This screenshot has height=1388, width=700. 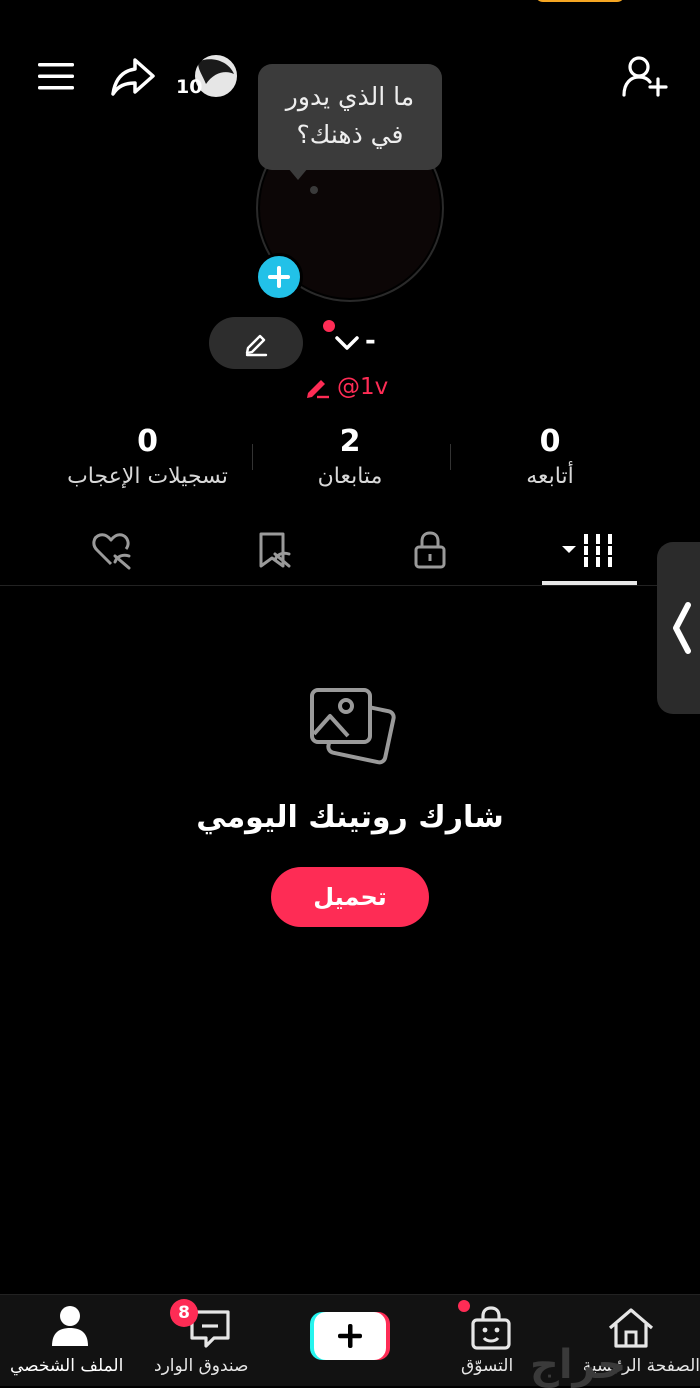 What do you see at coordinates (201, 1366) in the screenshot?
I see `nav-inbox-label: صندوق الوارد` at bounding box center [201, 1366].